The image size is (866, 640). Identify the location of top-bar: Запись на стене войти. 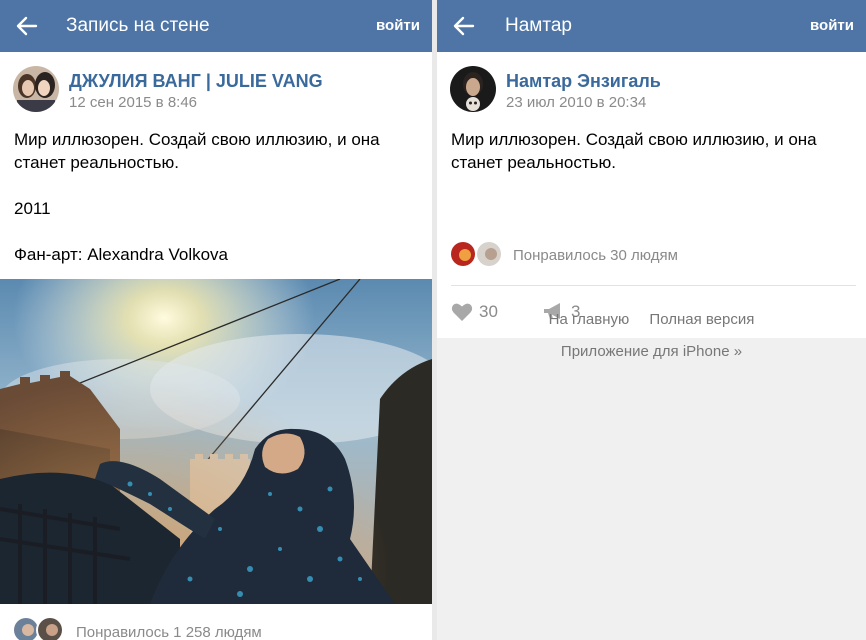
(216, 26).